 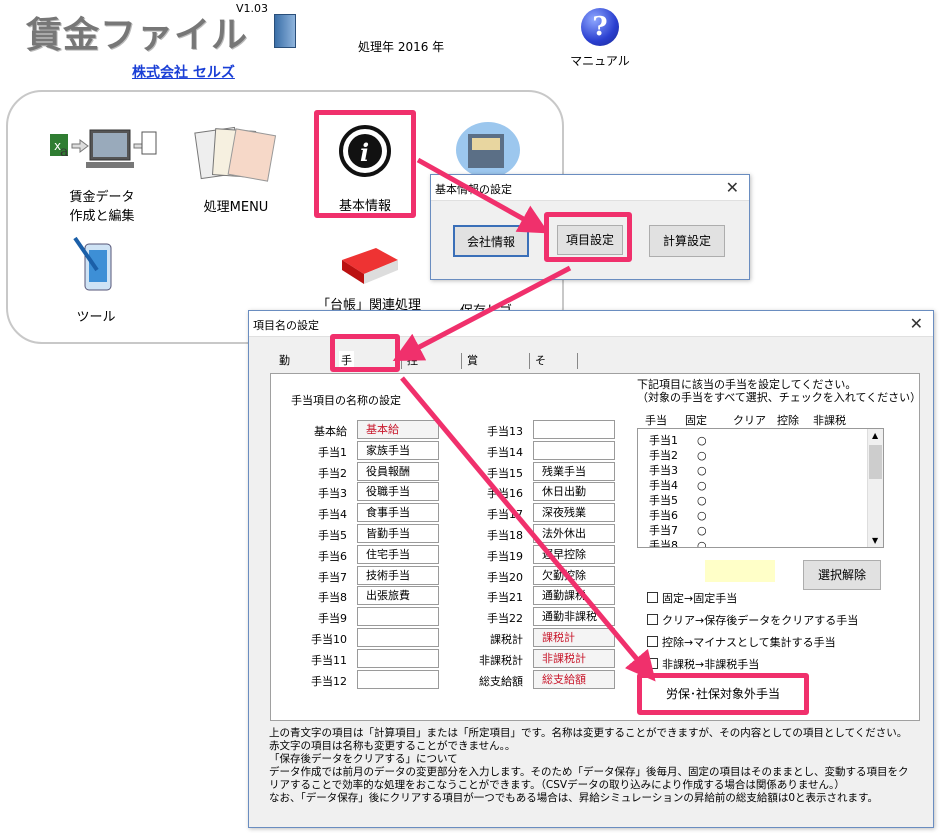 I want to click on field-label: 手当20, so click(x=505, y=577).